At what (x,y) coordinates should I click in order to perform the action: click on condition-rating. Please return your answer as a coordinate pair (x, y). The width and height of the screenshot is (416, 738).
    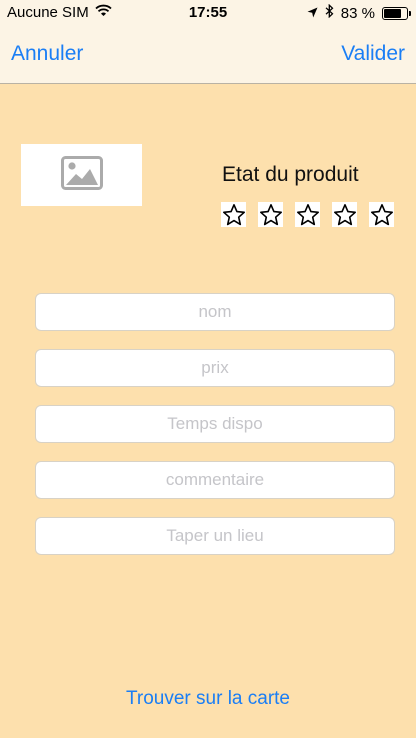
    Looking at the image, I should click on (307, 214).